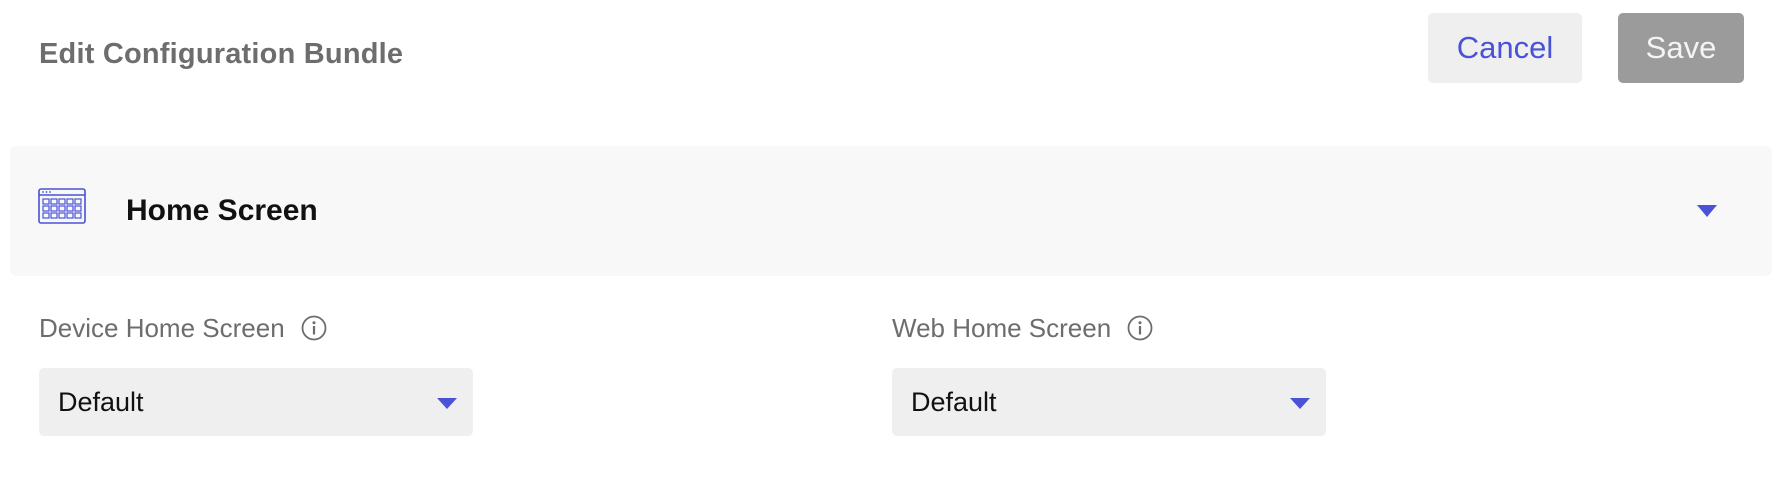 The width and height of the screenshot is (1780, 494). I want to click on device-home-screen-value: Default, so click(101, 402).